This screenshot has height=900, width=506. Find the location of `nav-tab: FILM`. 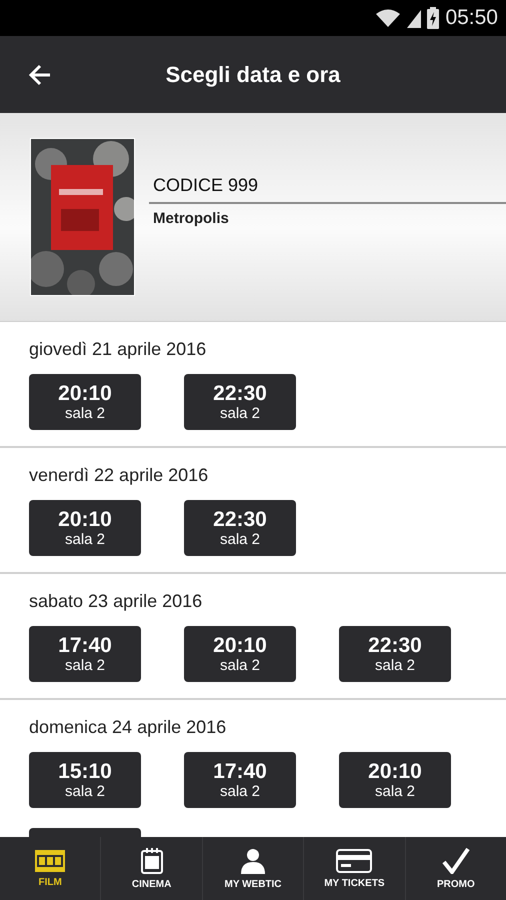

nav-tab: FILM is located at coordinates (50, 868).